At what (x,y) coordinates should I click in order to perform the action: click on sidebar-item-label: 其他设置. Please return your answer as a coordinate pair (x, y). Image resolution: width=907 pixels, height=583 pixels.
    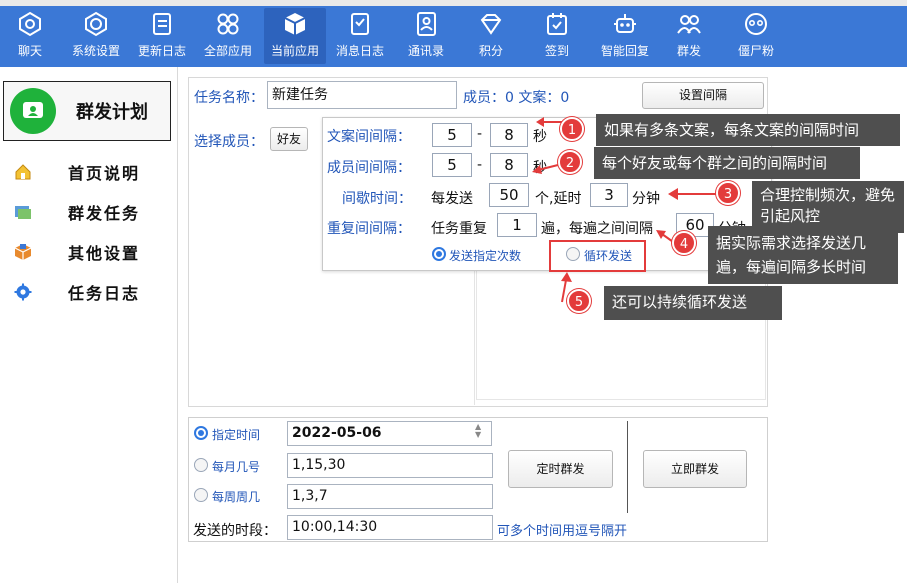
    Looking at the image, I should click on (104, 253).